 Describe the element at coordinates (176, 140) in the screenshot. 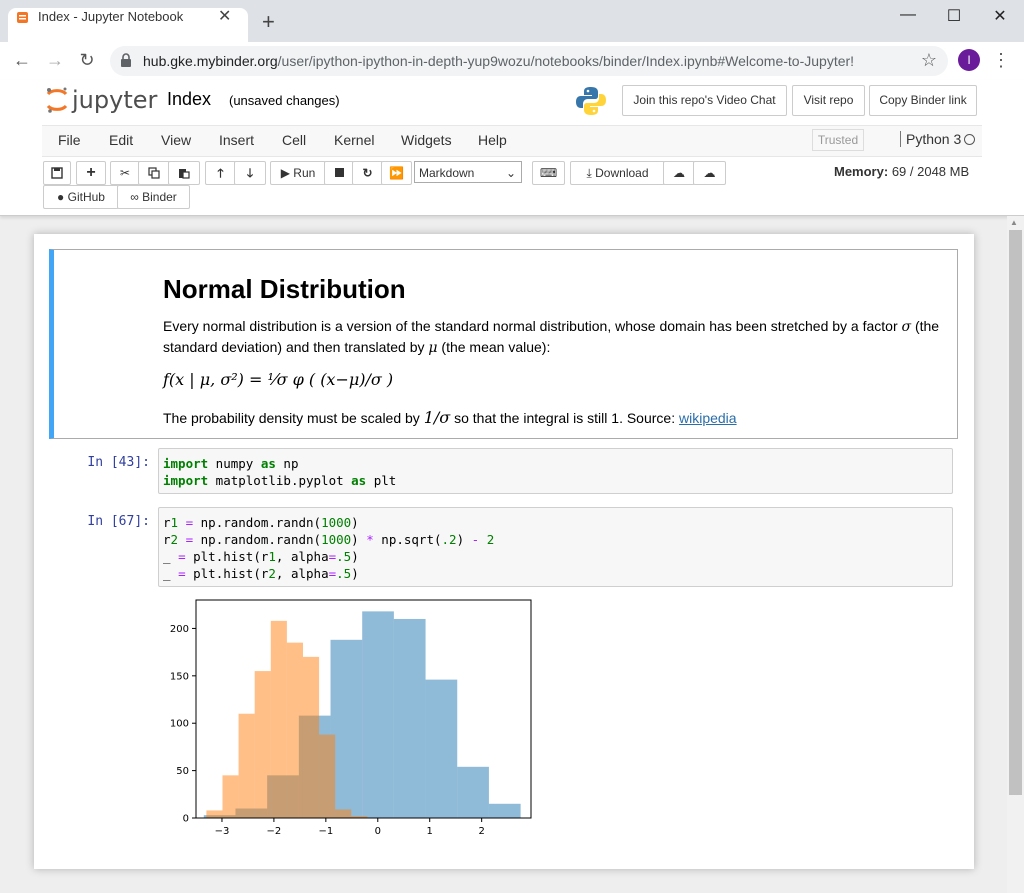

I see `menu-view: View` at that location.